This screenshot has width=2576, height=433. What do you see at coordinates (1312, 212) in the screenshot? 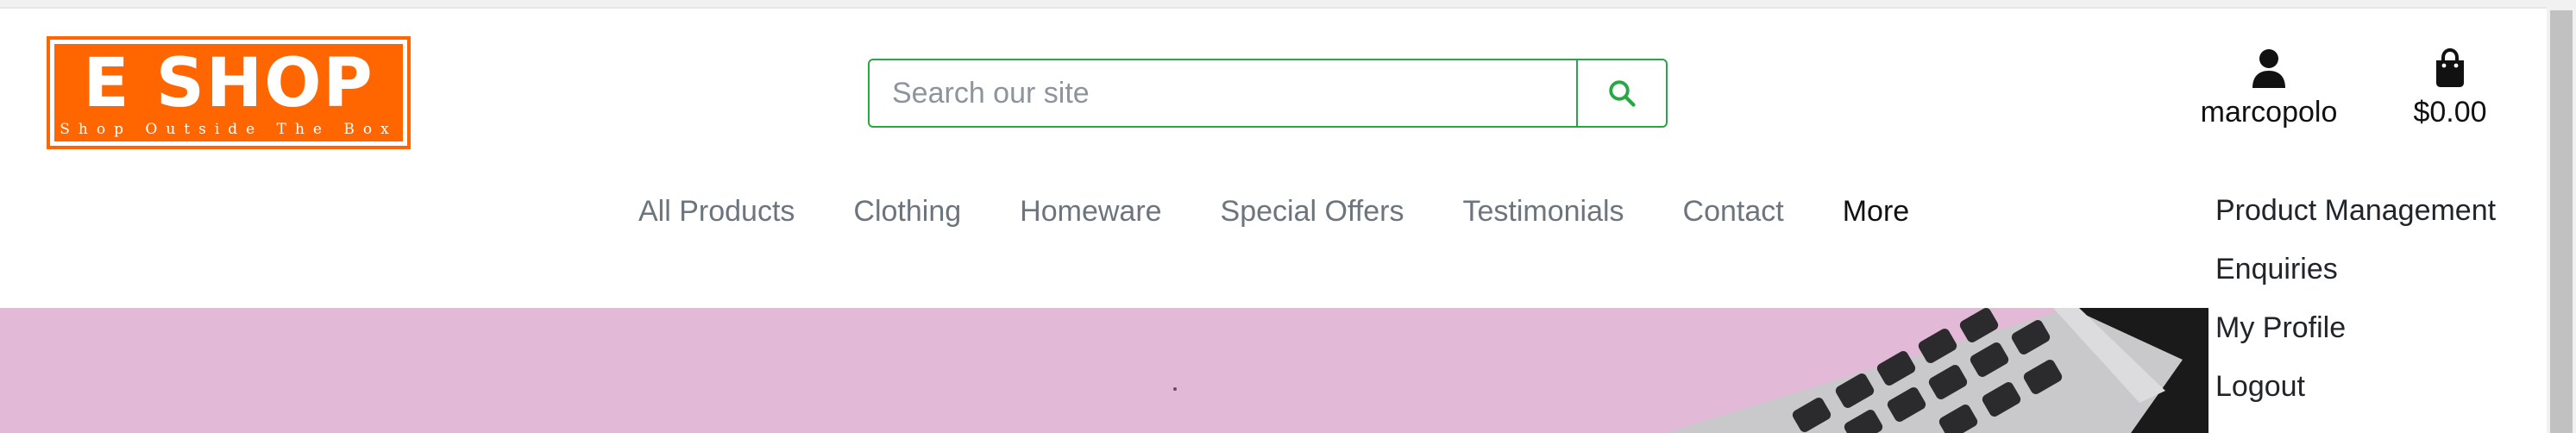
I see `nav-special-offers: Special Offers` at bounding box center [1312, 212].